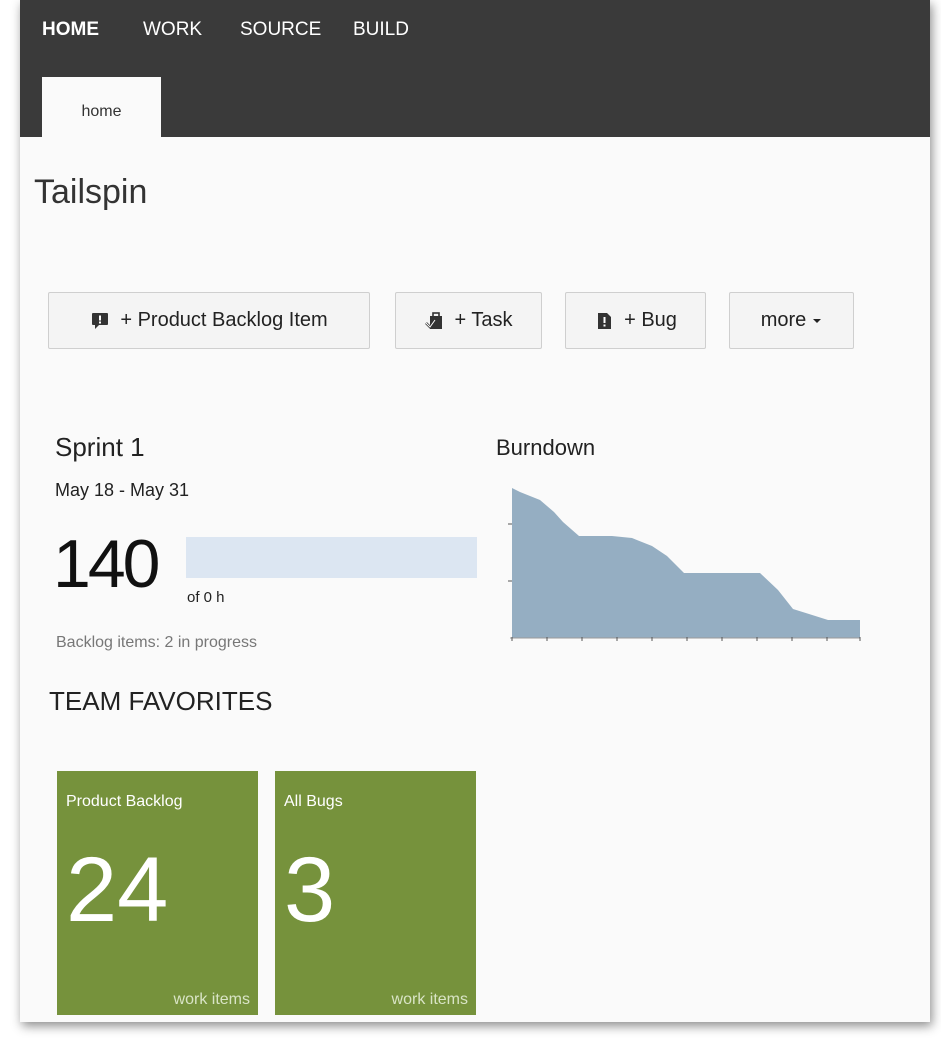 The image size is (941, 1042). Describe the element at coordinates (475, 68) in the screenshot. I see `top-navigation-bar: HOME WORK SOURCE BUILD home` at that location.